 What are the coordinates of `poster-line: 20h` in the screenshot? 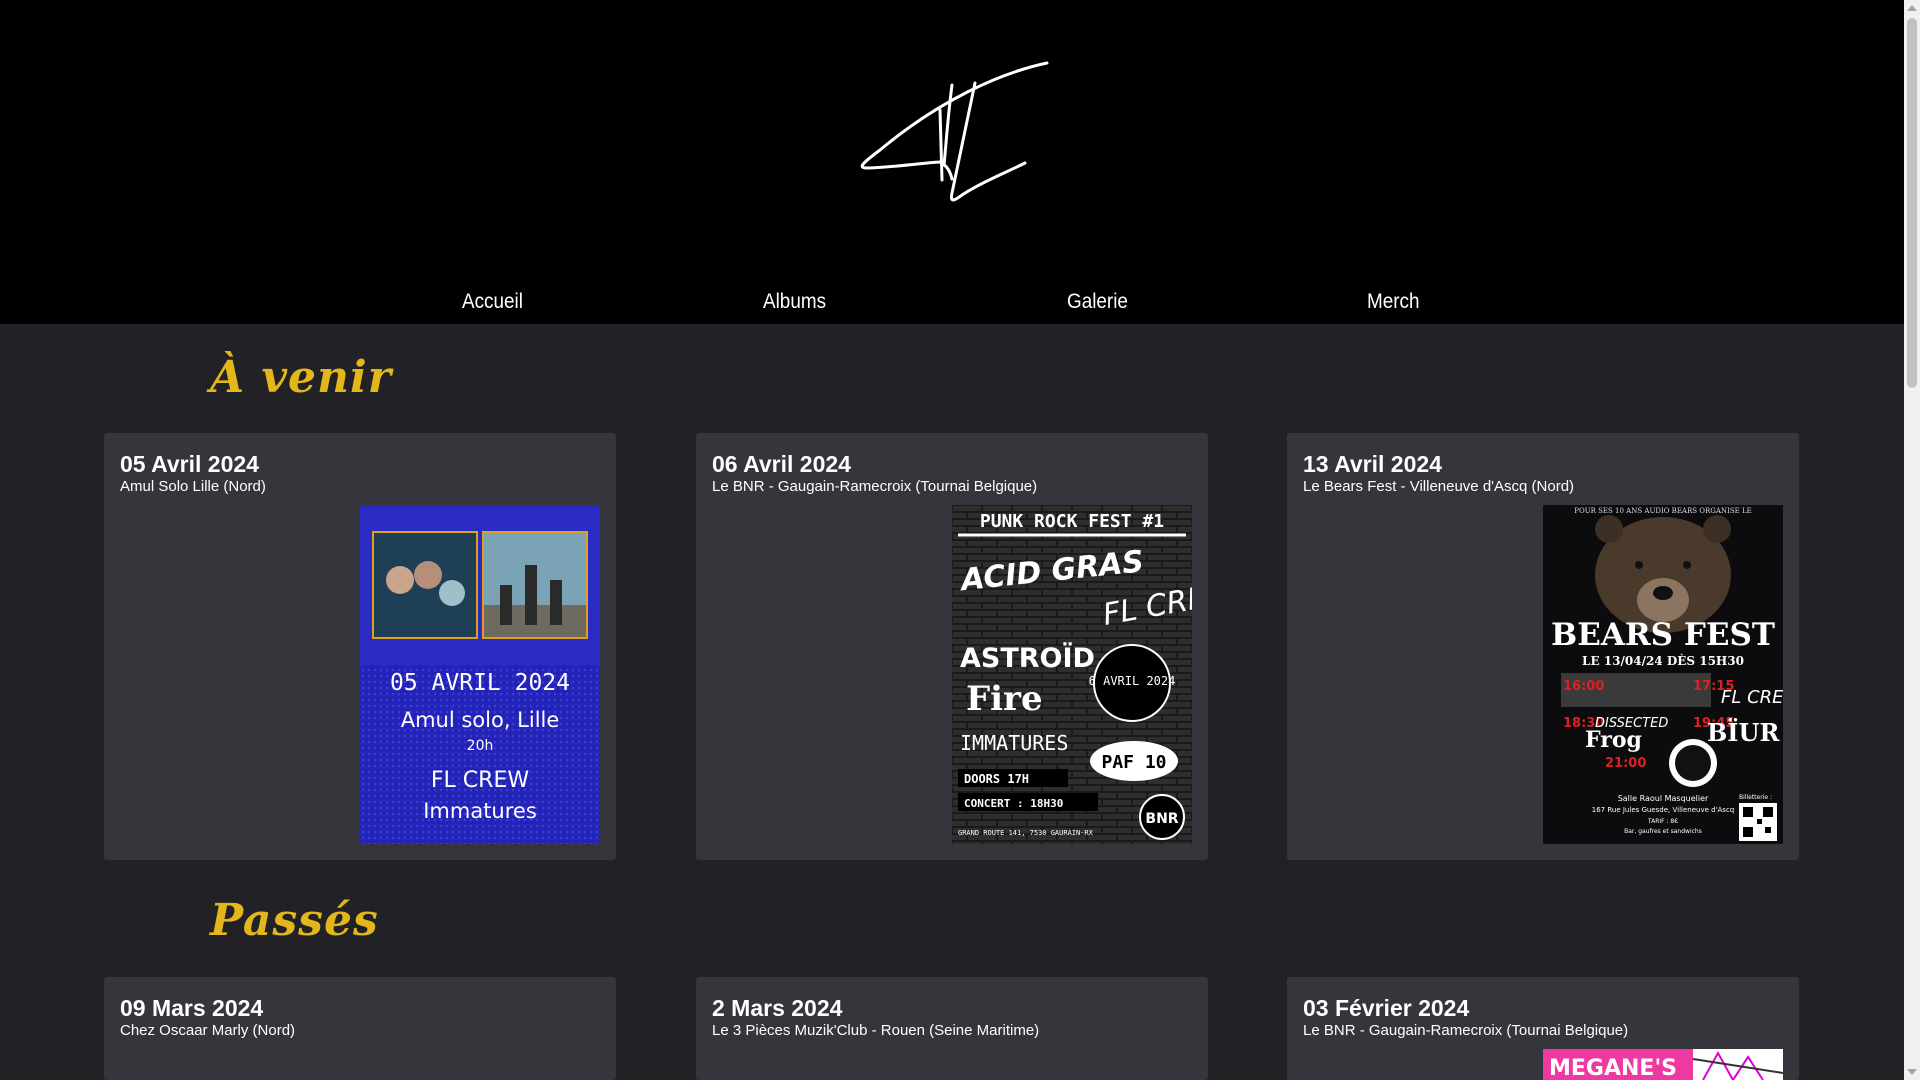 It's located at (480, 746).